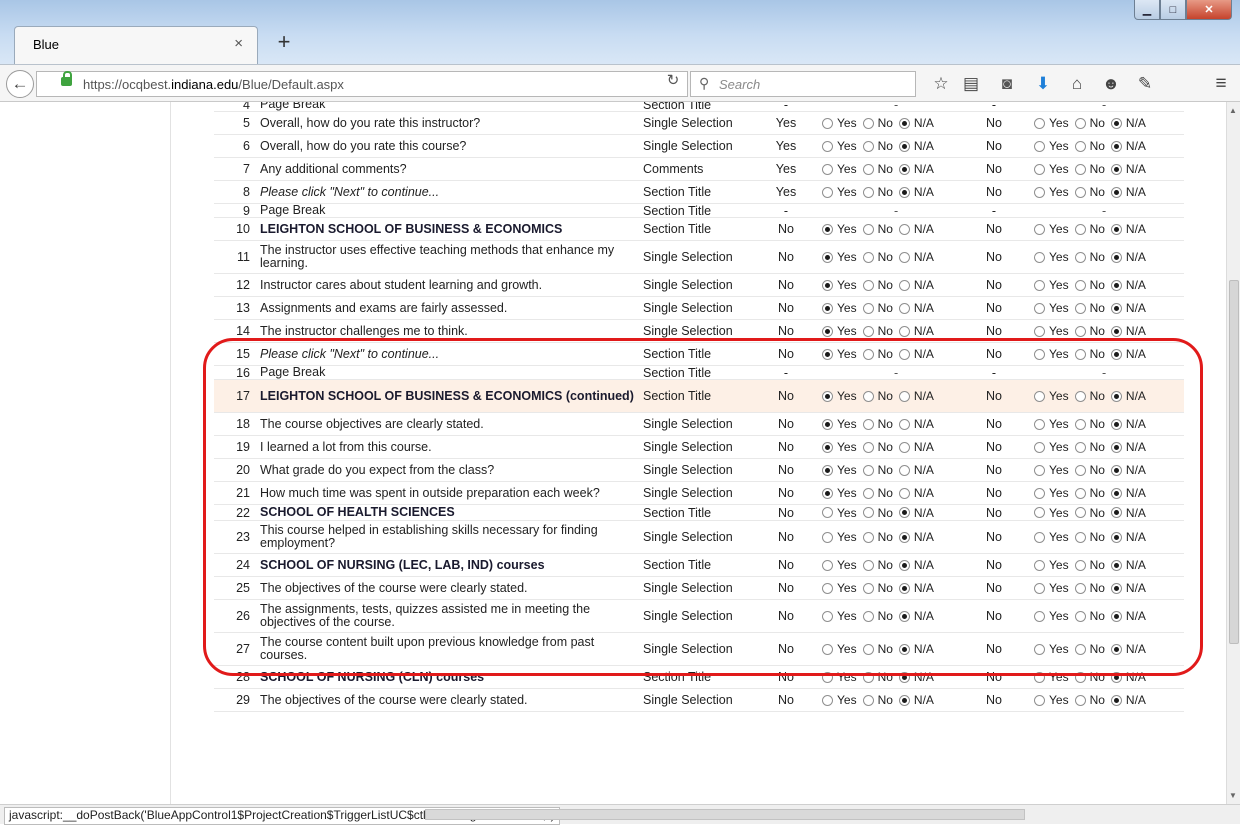  I want to click on bookmarks-list-icon: ▤, so click(971, 84).